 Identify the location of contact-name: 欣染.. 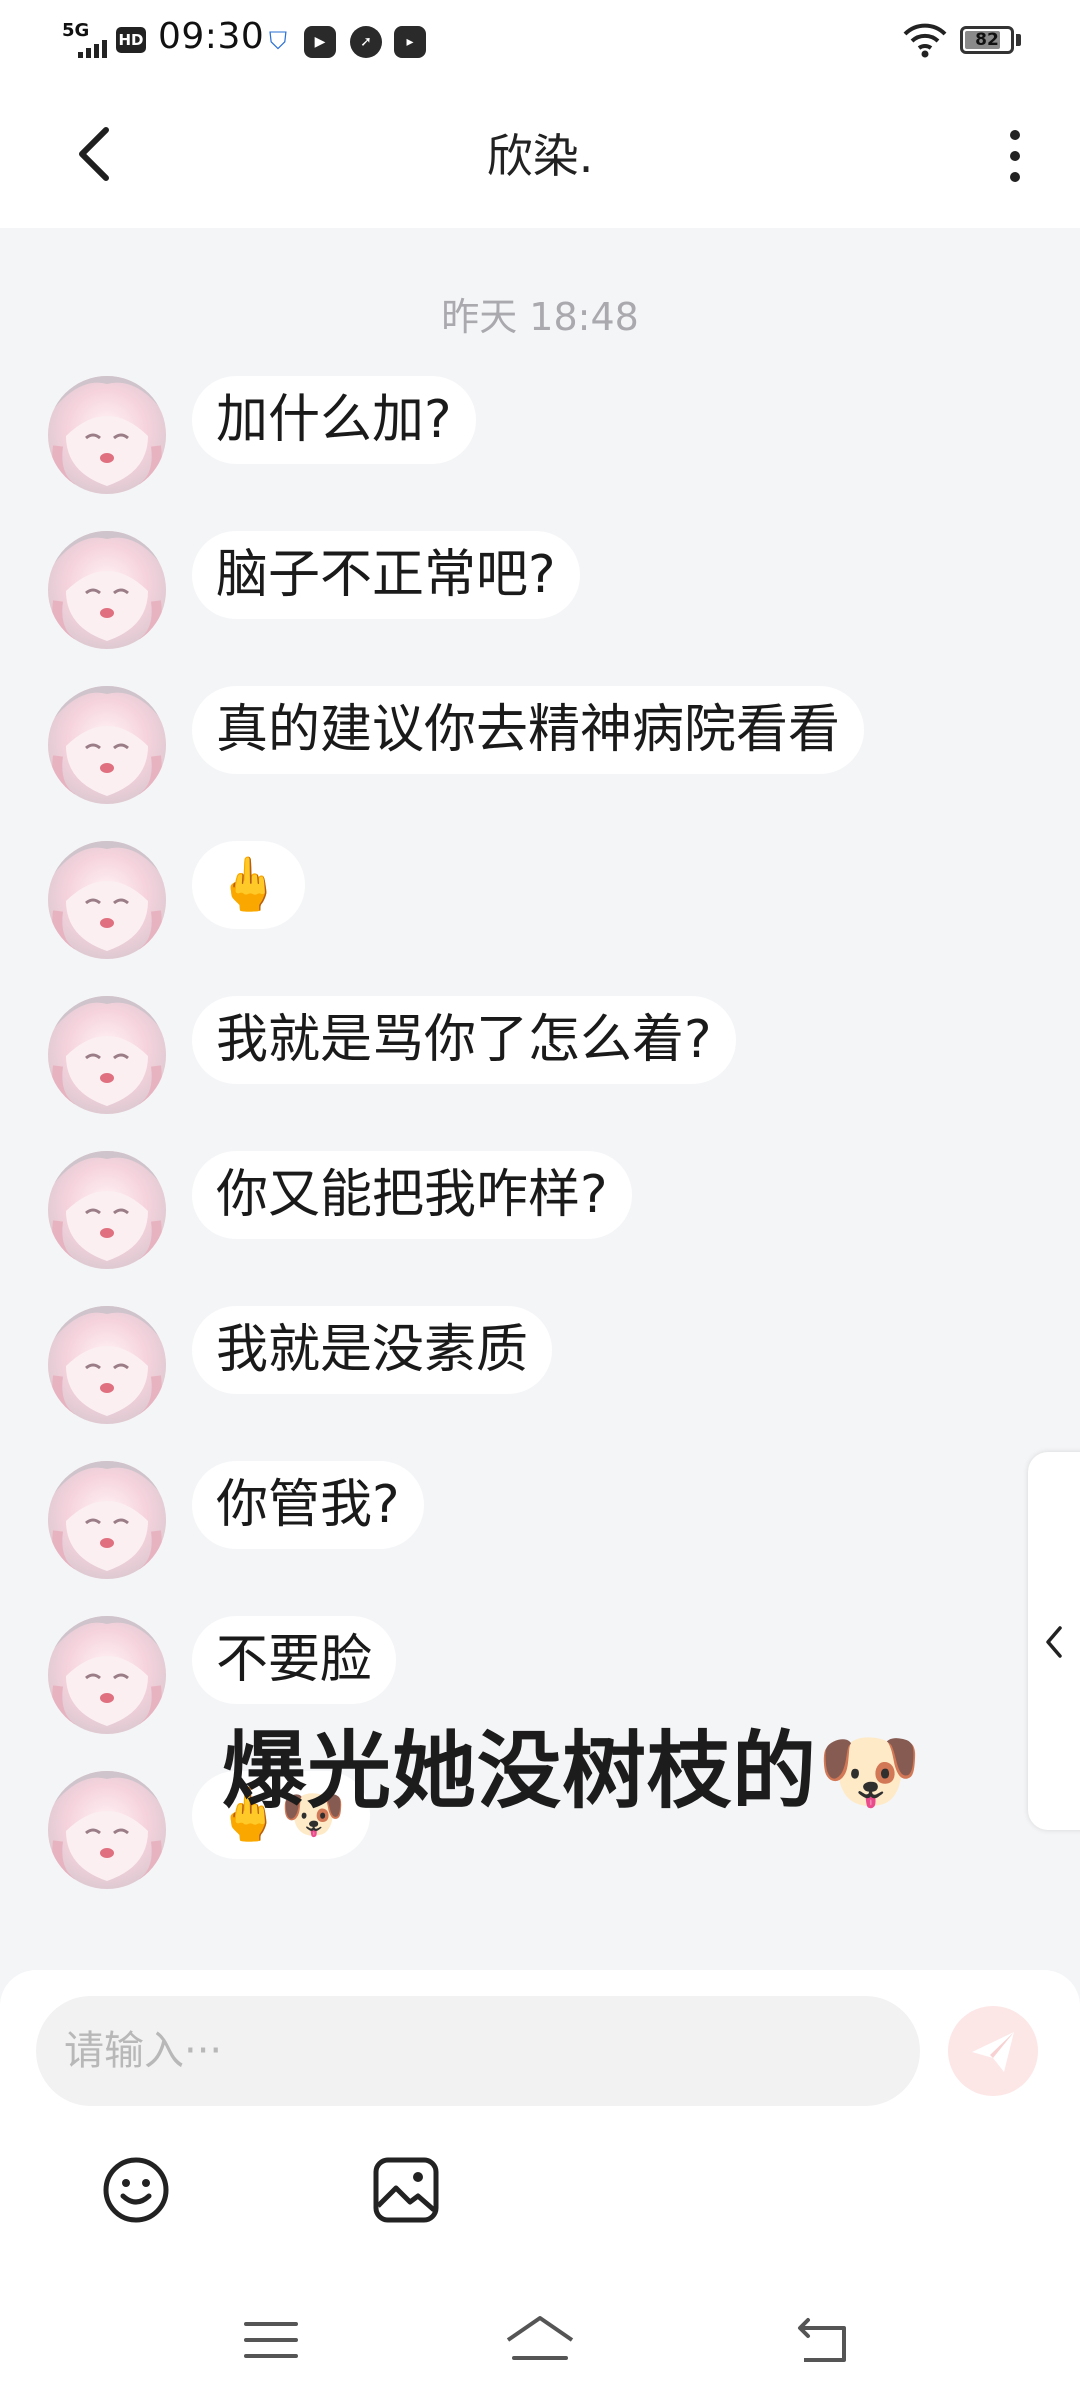
(540, 156).